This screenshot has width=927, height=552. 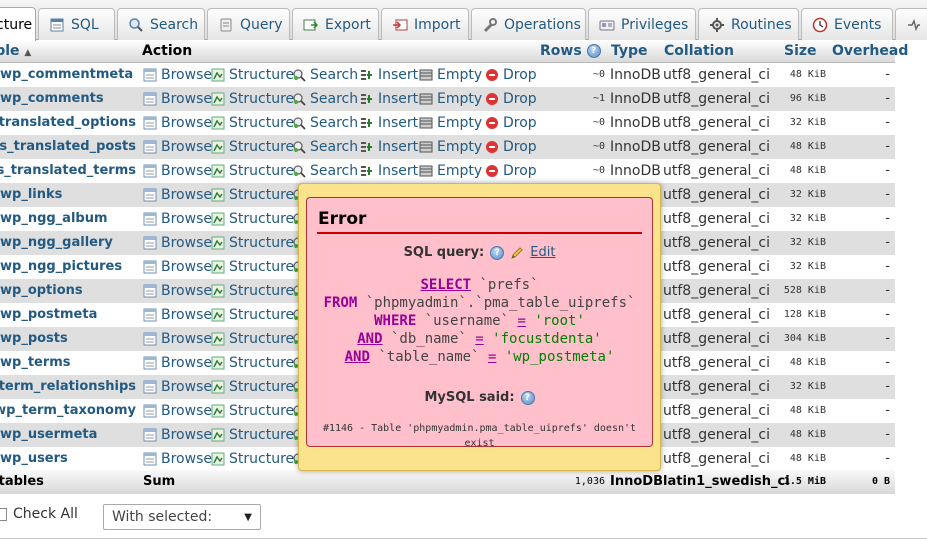 I want to click on tab-structure: Structure, so click(x=18, y=24).